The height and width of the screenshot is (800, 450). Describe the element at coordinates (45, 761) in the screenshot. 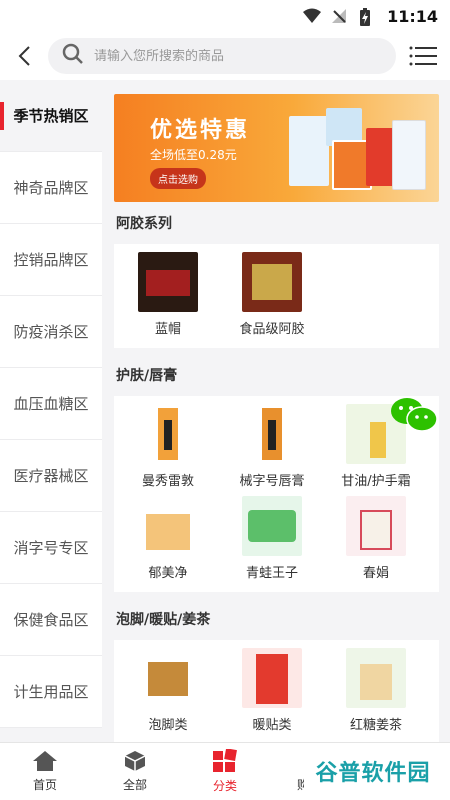

I see `home-icon` at that location.